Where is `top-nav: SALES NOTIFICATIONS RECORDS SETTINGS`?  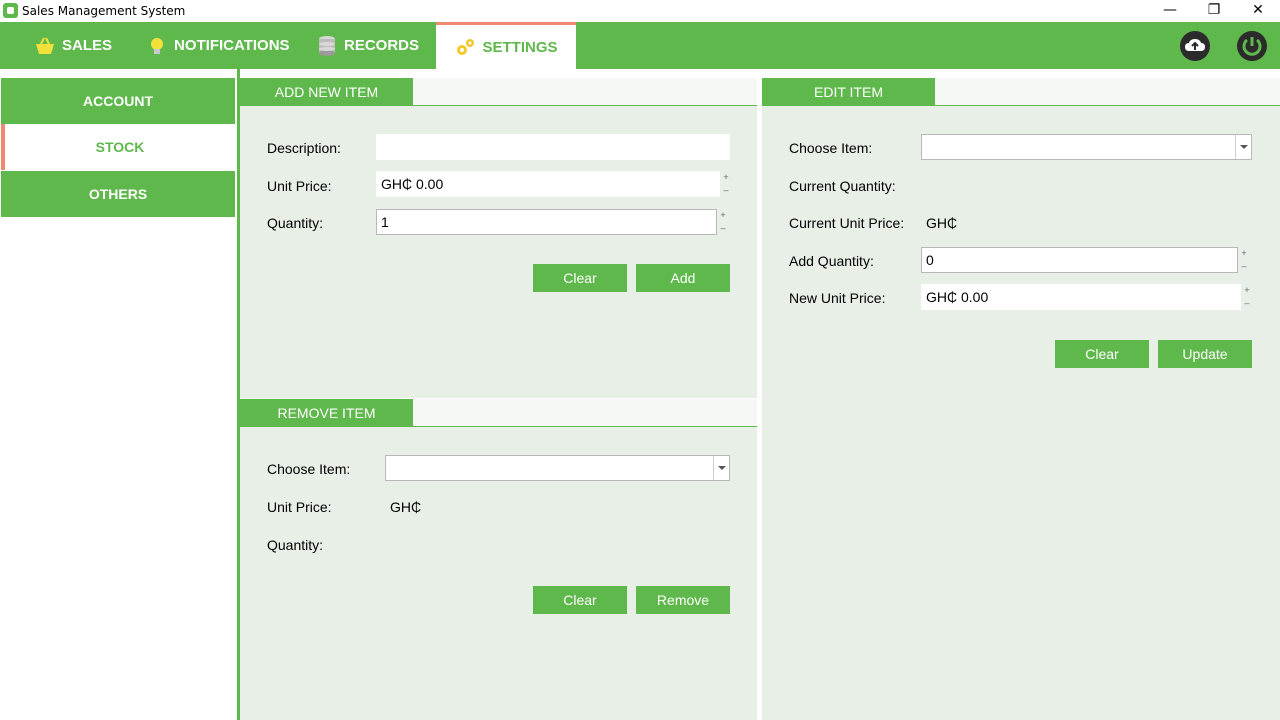
top-nav: SALES NOTIFICATIONS RECORDS SETTINGS is located at coordinates (640, 45).